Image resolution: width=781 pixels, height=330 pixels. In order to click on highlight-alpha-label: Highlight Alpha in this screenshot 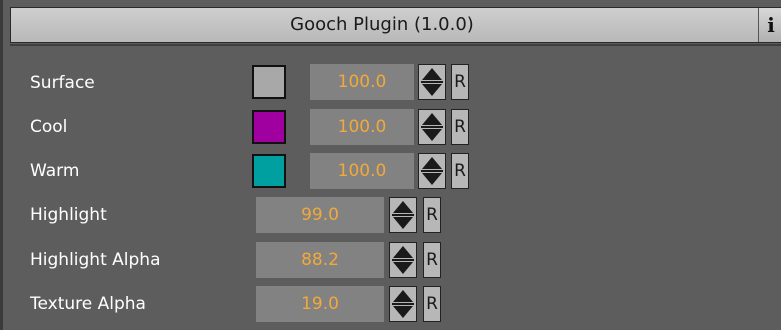, I will do `click(95, 260)`.